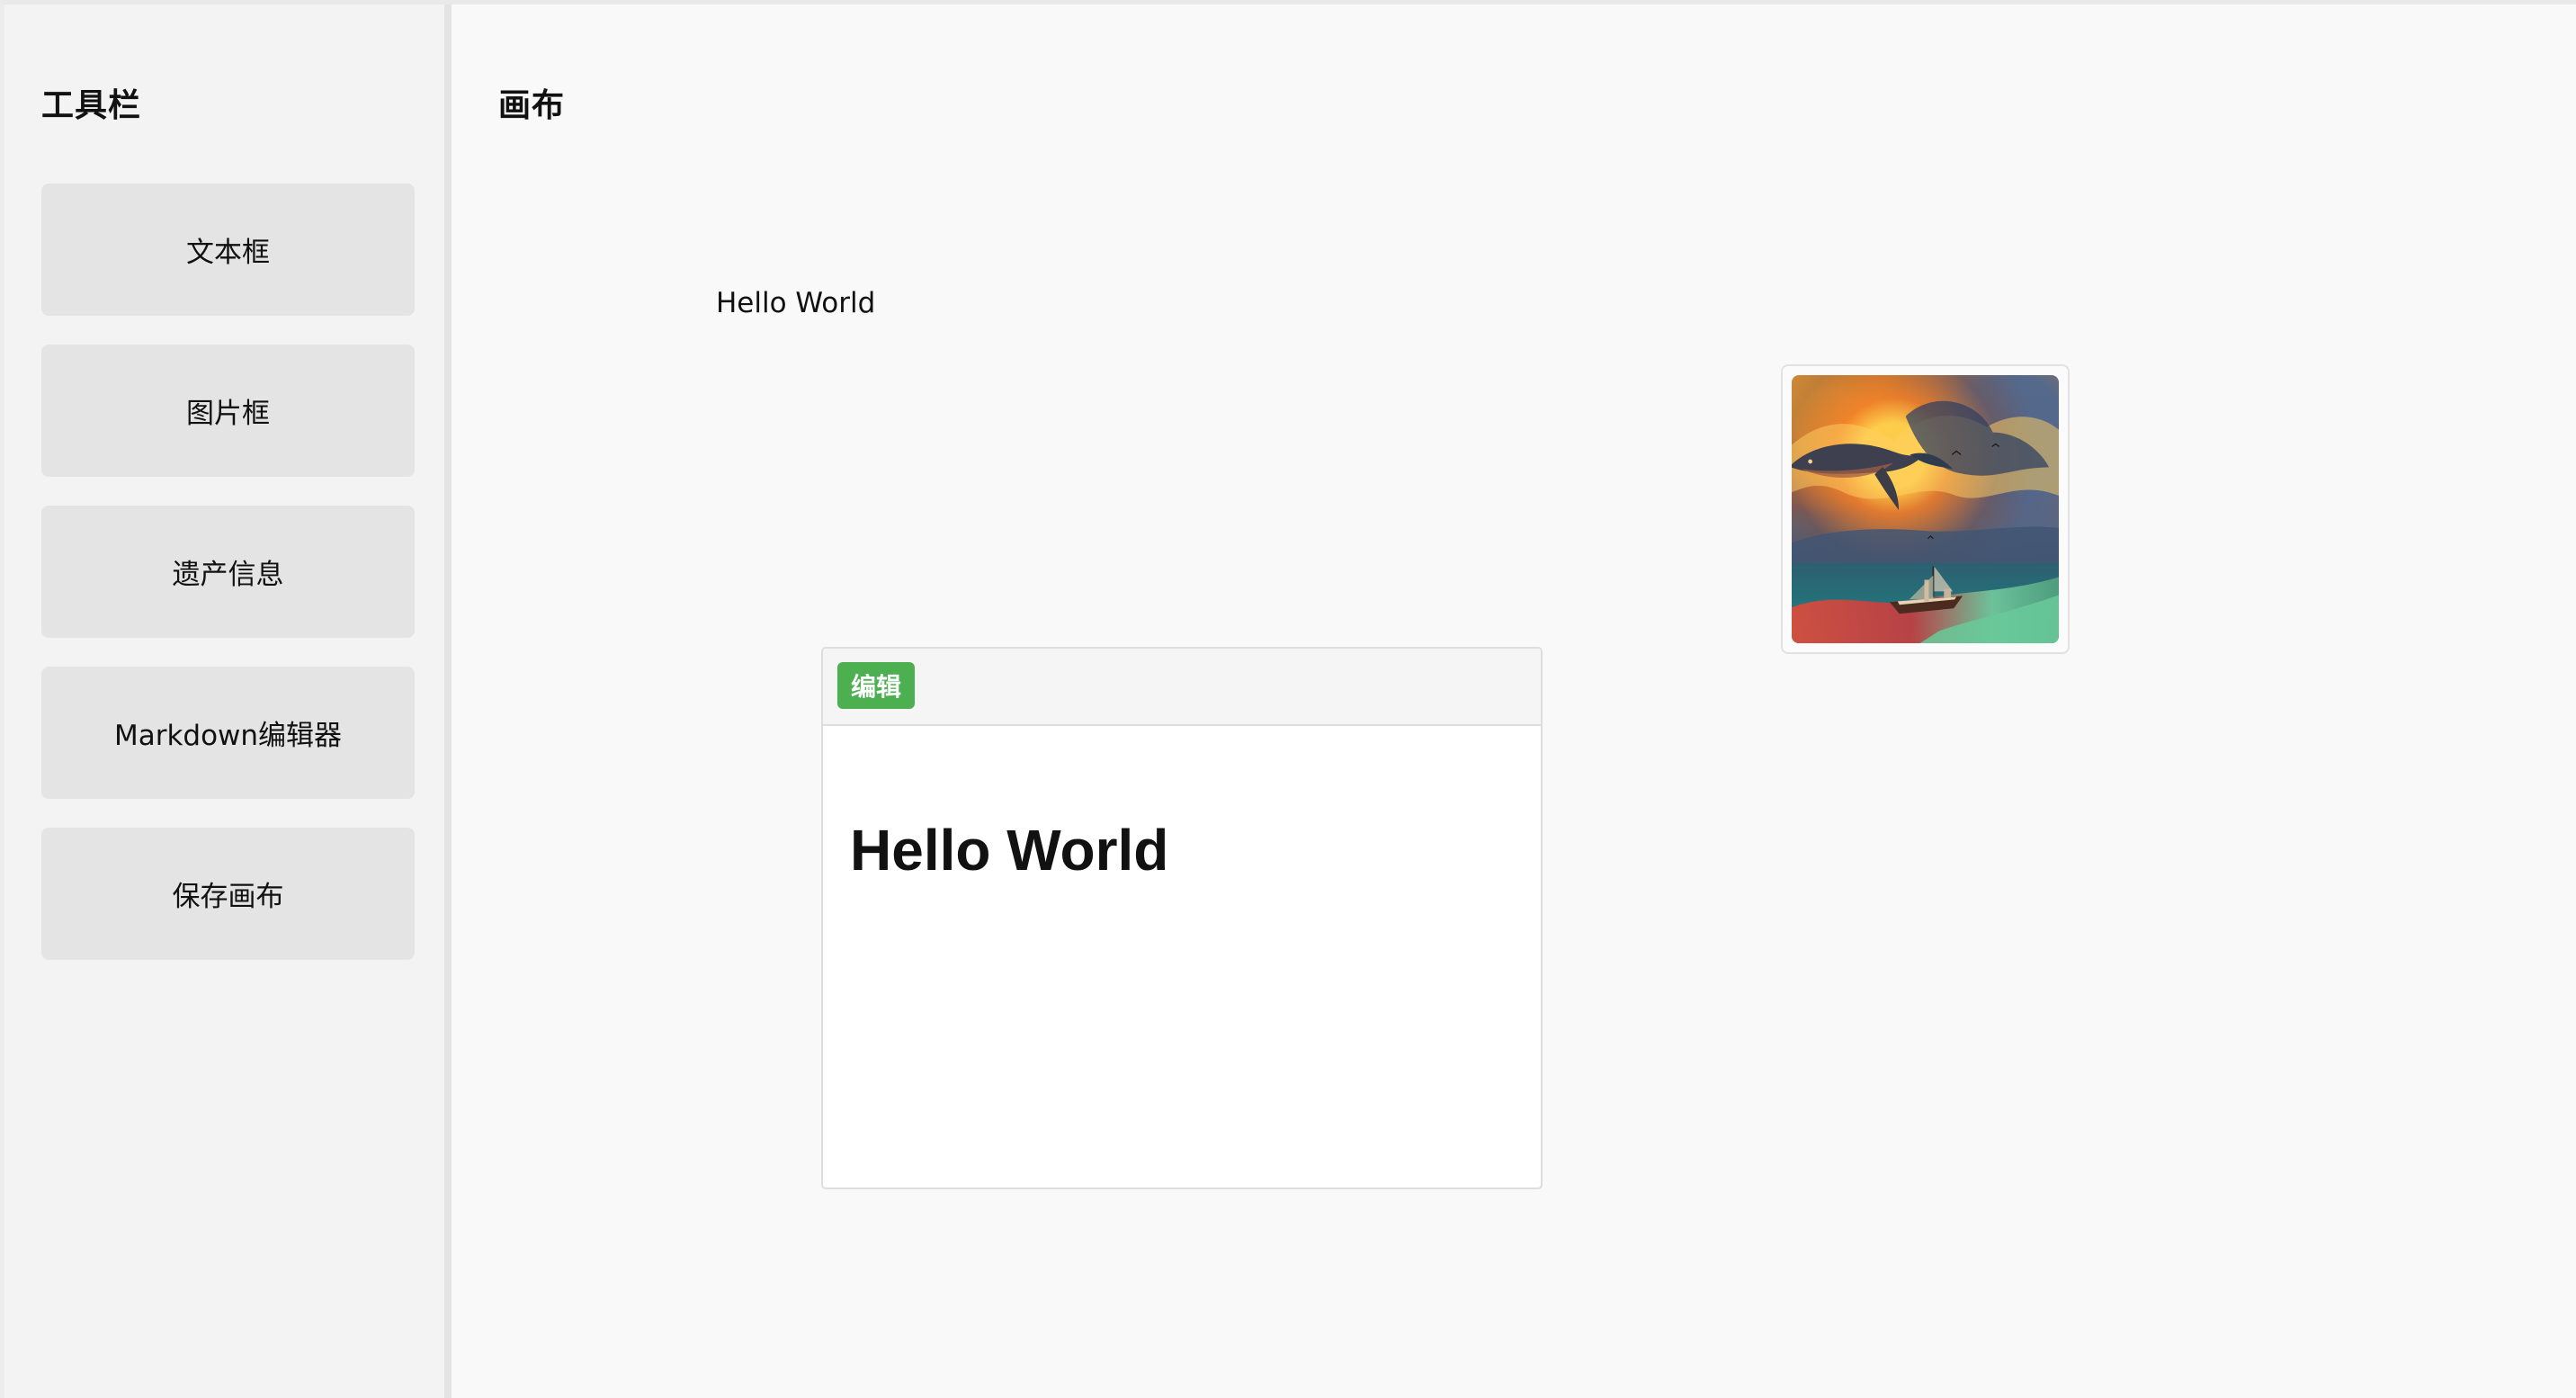 The image size is (2576, 1398). Describe the element at coordinates (228, 733) in the screenshot. I see `markdown-editor-button: Markdown编辑器` at that location.